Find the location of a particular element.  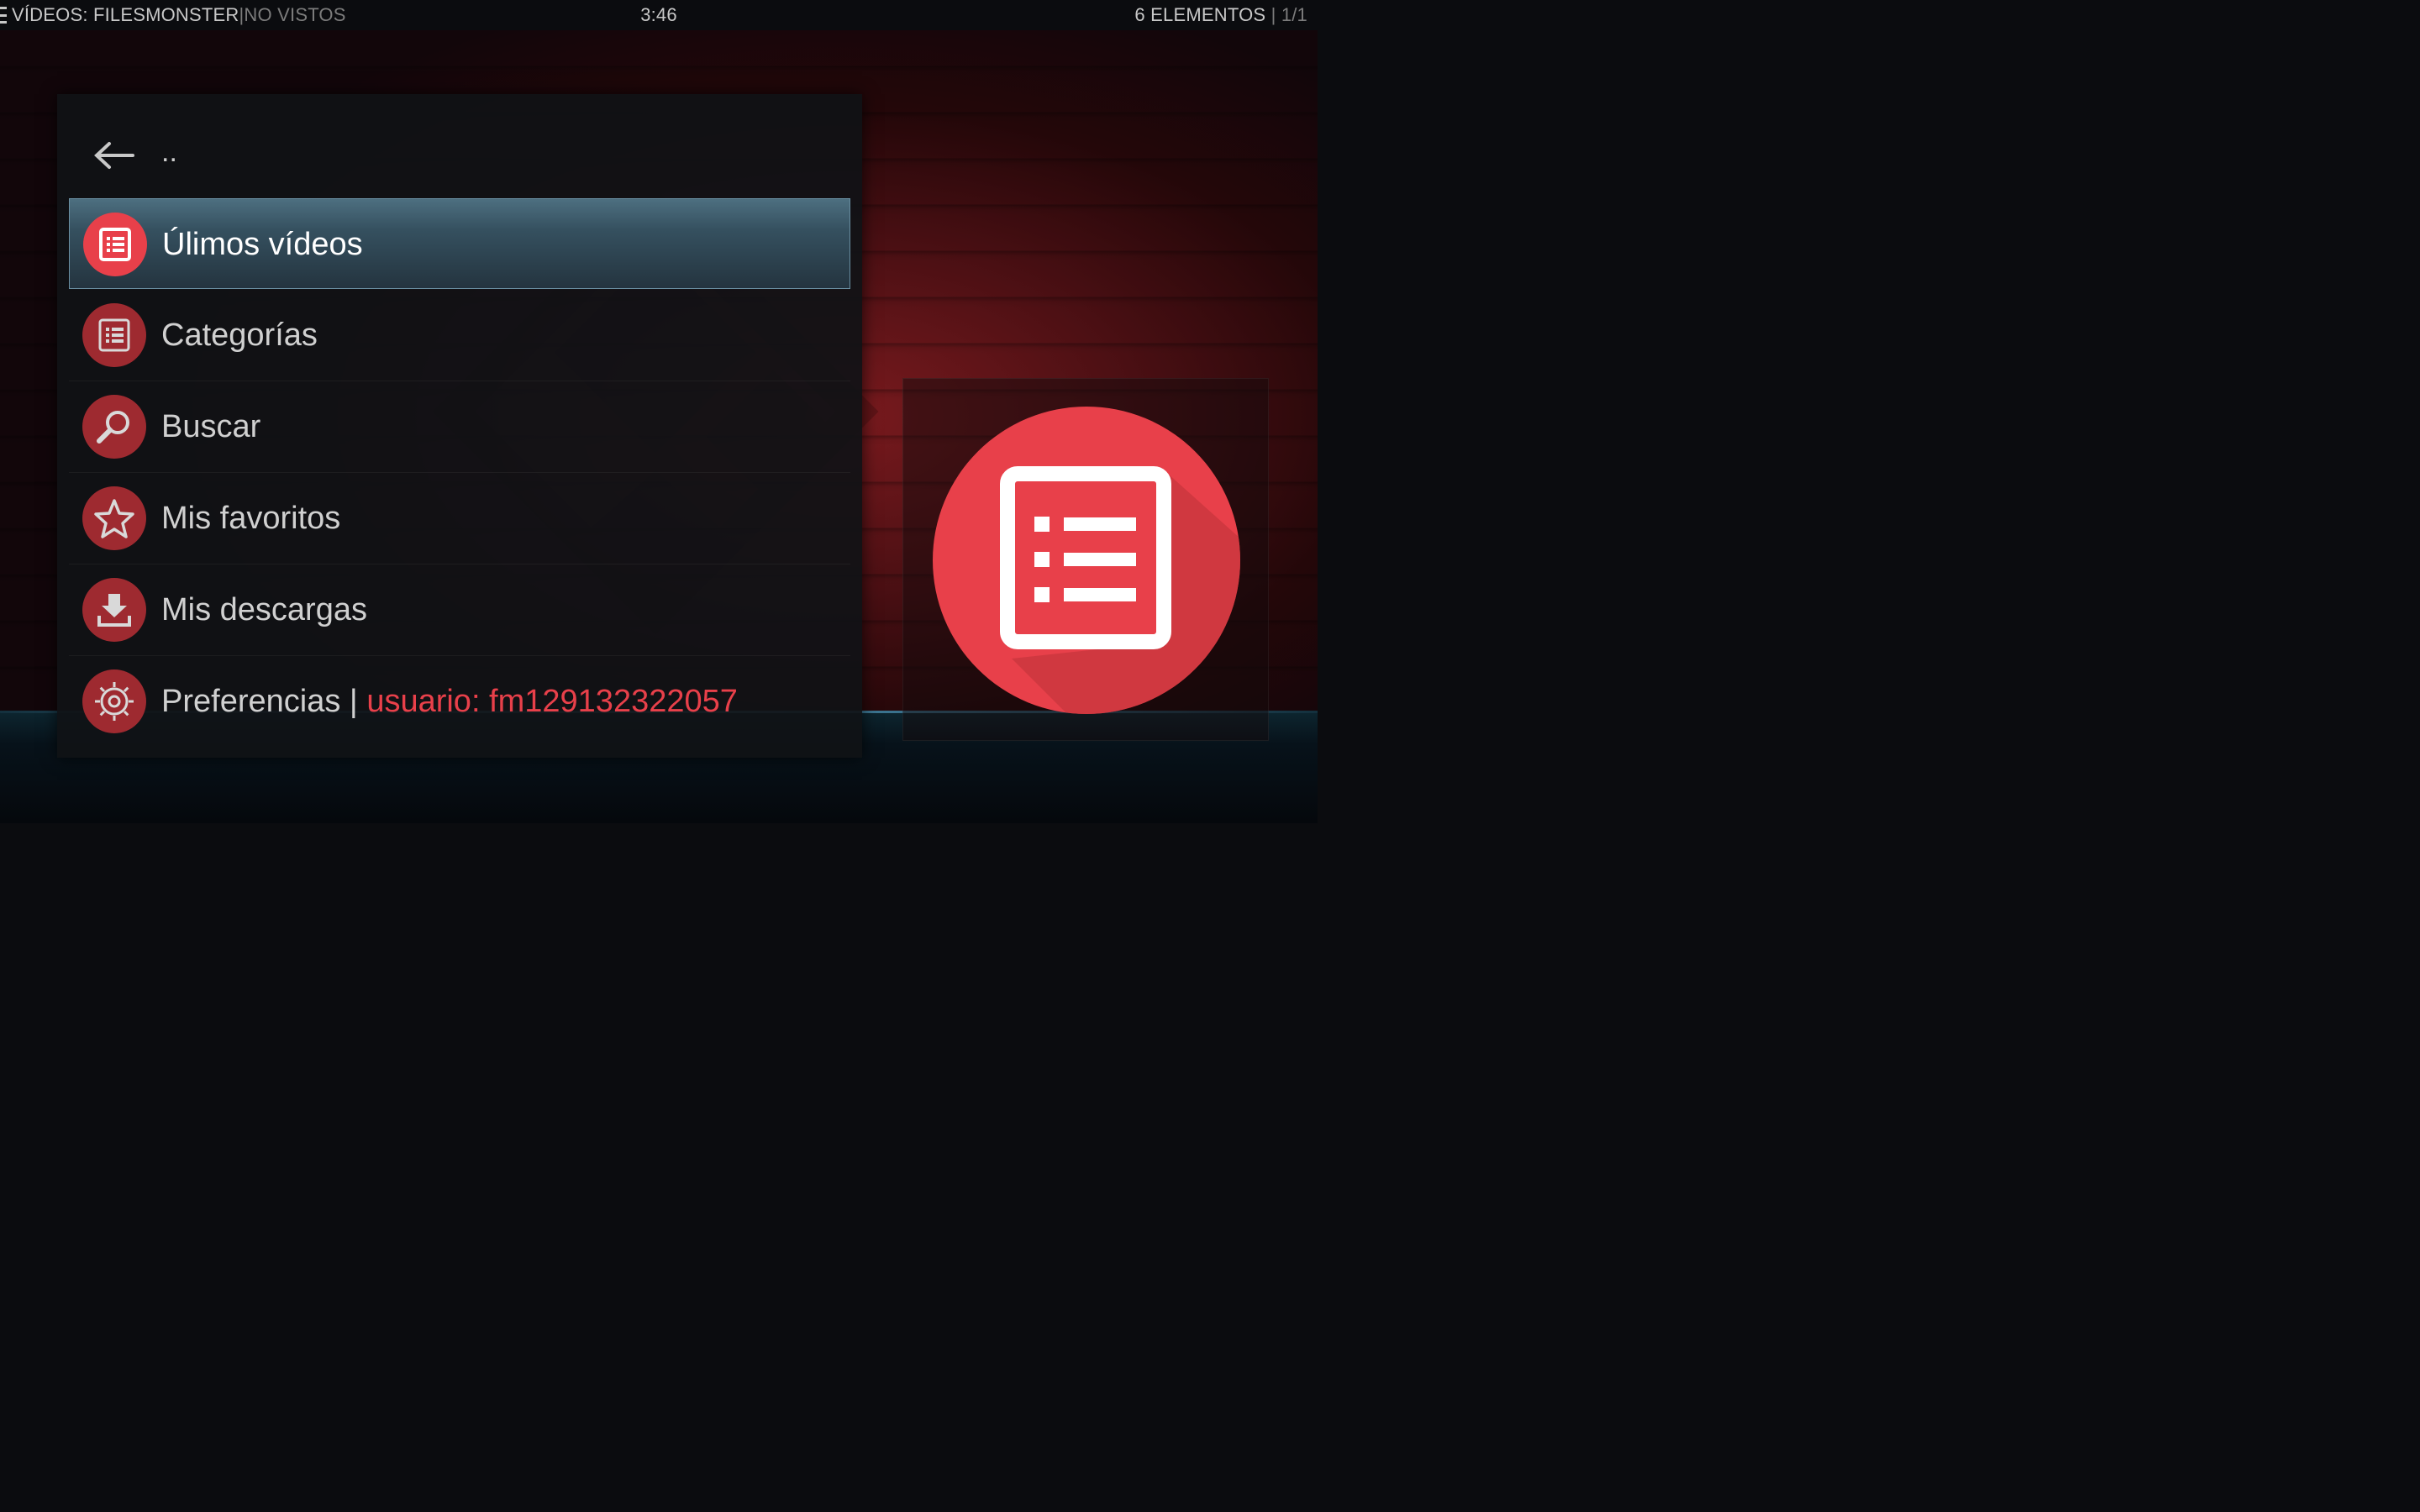

list-item-label: Preferencias | usuario: fm129132322057 is located at coordinates (450, 701).